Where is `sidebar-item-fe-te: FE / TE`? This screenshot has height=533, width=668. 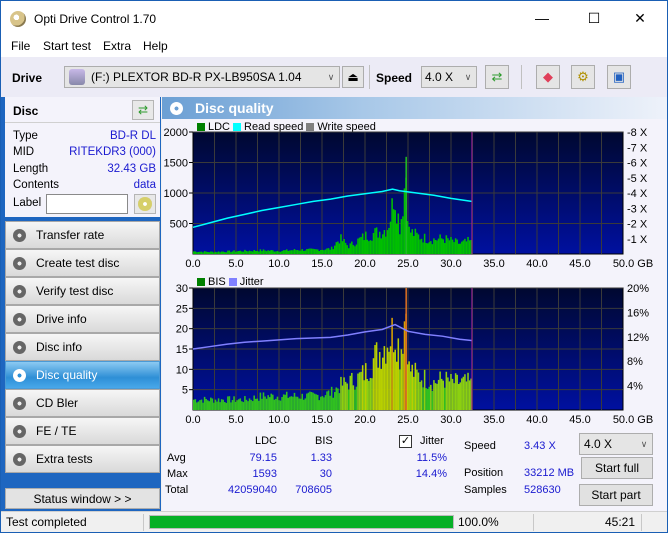
sidebar-item-fe-te: FE / TE is located at coordinates (82, 431).